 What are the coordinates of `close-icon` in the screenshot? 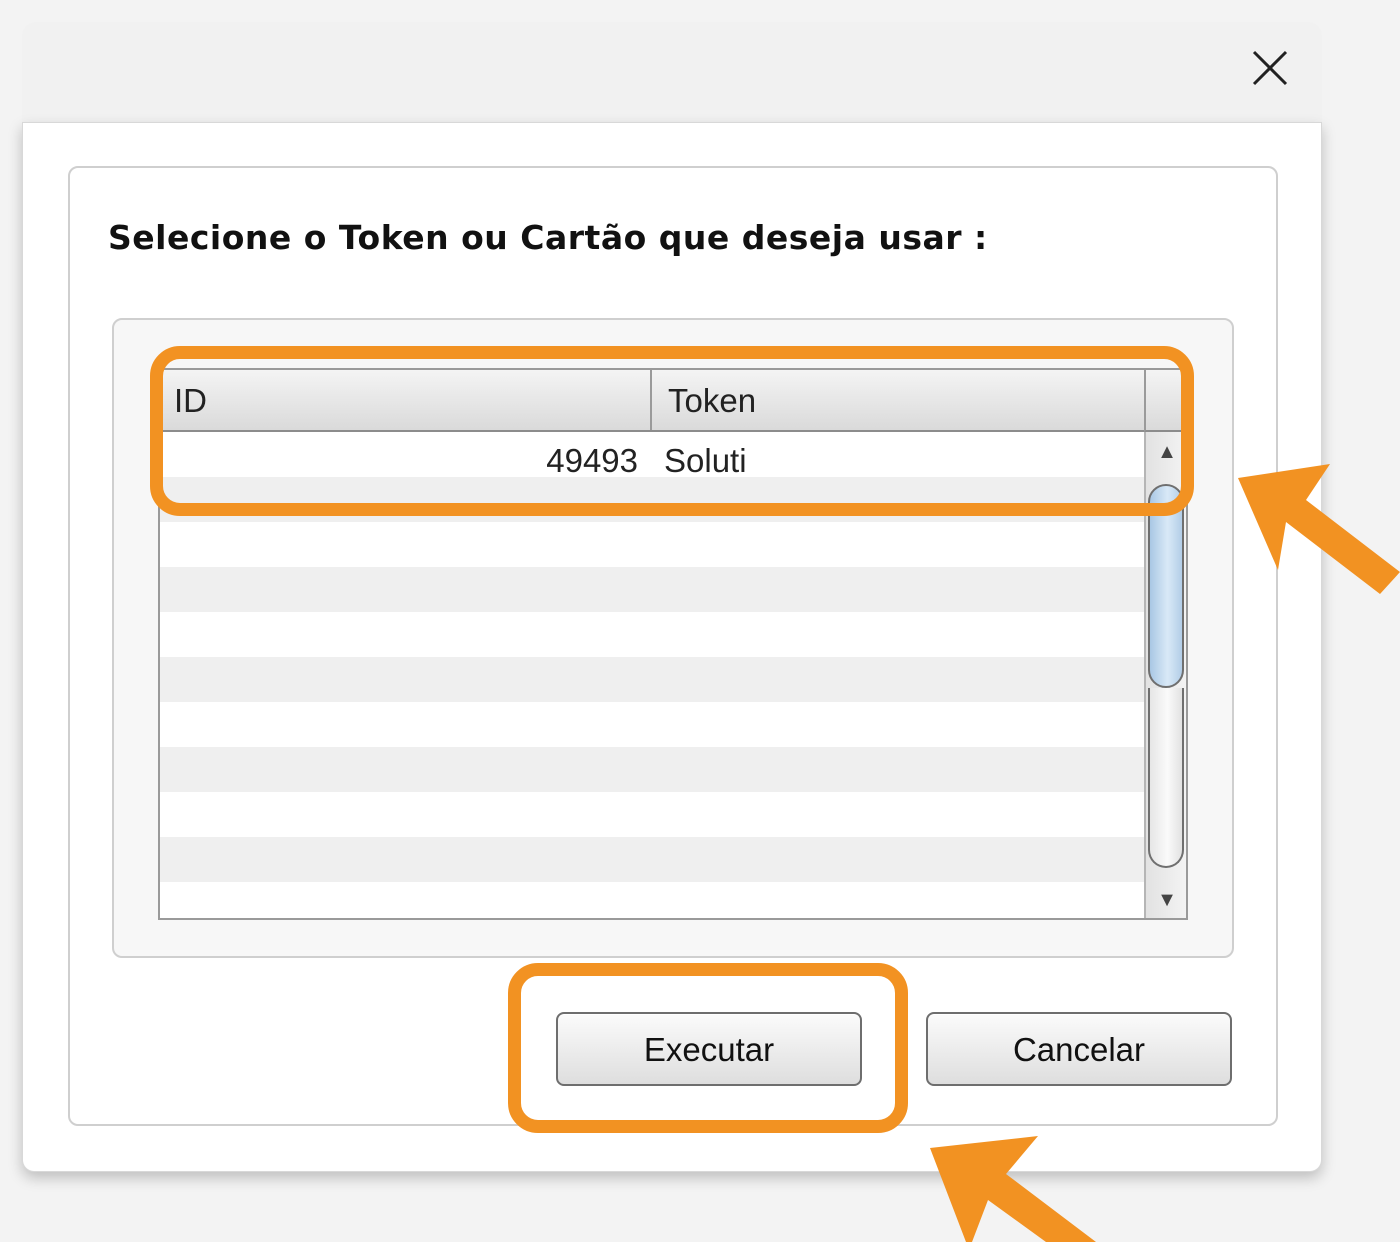 It's located at (1270, 68).